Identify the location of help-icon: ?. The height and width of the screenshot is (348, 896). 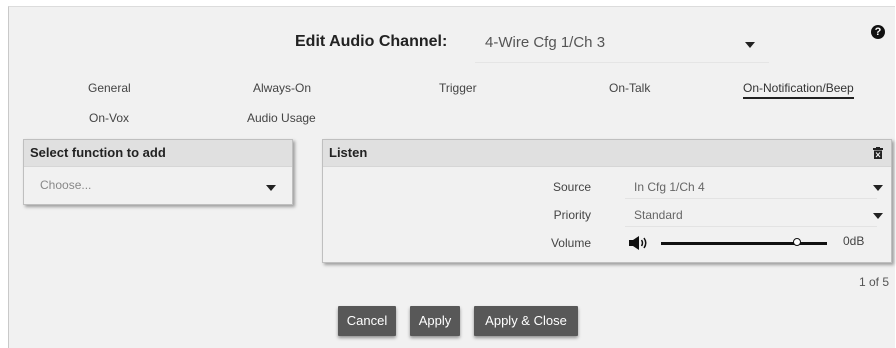
(878, 32).